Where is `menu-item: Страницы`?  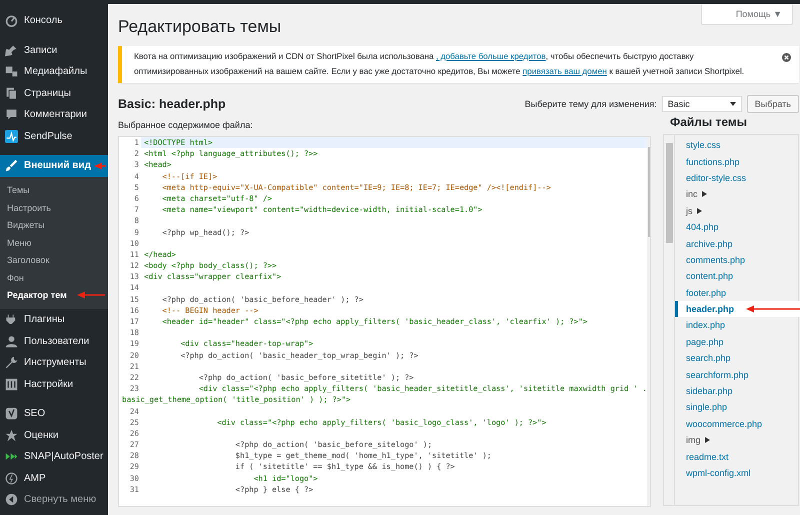 menu-item: Страницы is located at coordinates (54, 93).